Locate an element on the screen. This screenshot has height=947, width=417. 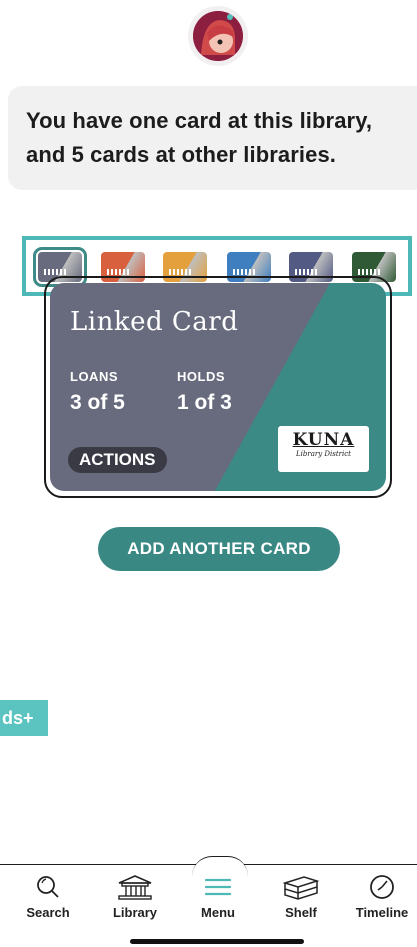
actions-button: ACTIONS is located at coordinates (117, 460).